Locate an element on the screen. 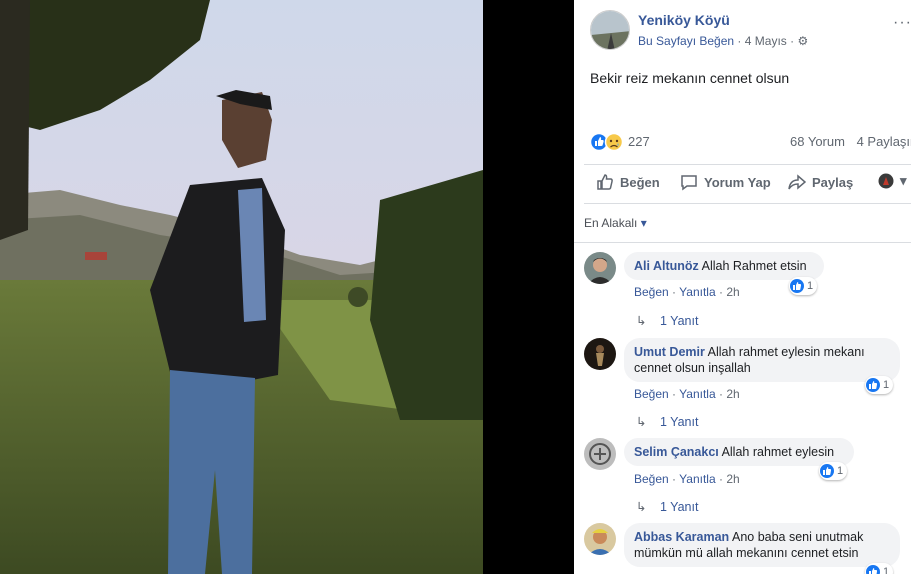 The width and height of the screenshot is (911, 574). post-meta: Bu Sayfayı Beğen · 4 Mayıs · ⚙ is located at coordinates (723, 41).